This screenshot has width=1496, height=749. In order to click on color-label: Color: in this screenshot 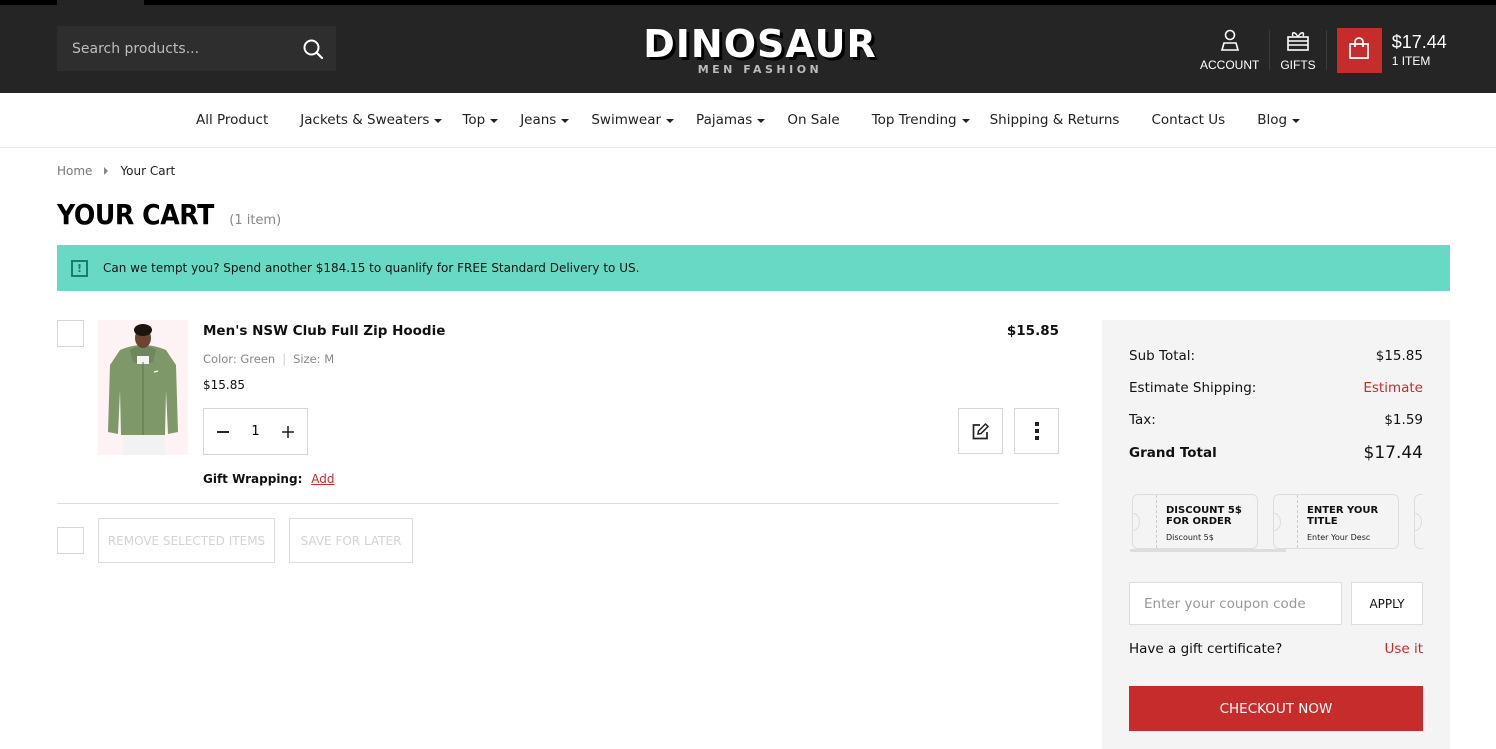, I will do `click(220, 359)`.